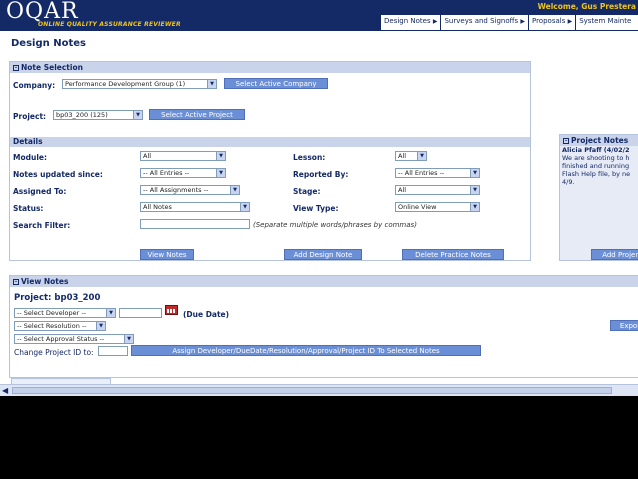  I want to click on logo-tagline: ONLINE QUALITY ASSURANCE REVIEWER, so click(109, 24).